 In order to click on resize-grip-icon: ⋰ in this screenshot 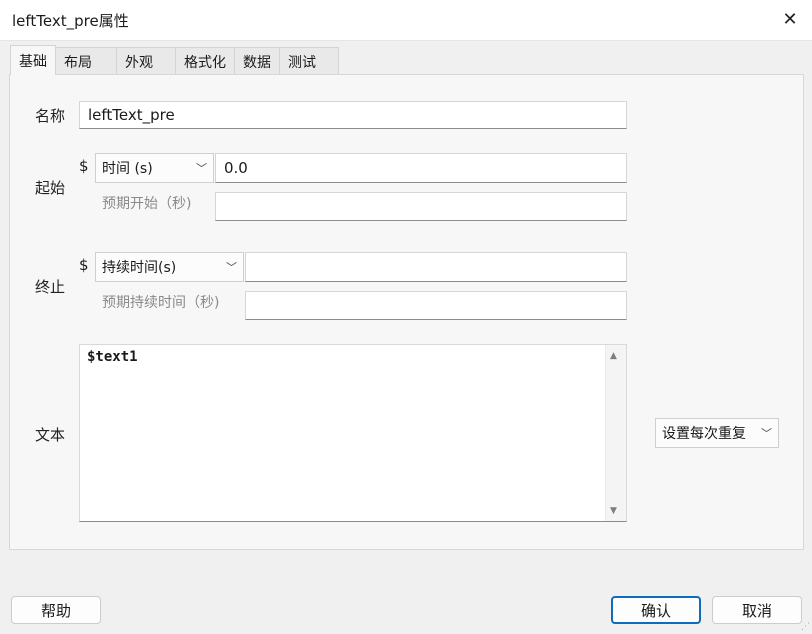, I will do `click(805, 627)`.